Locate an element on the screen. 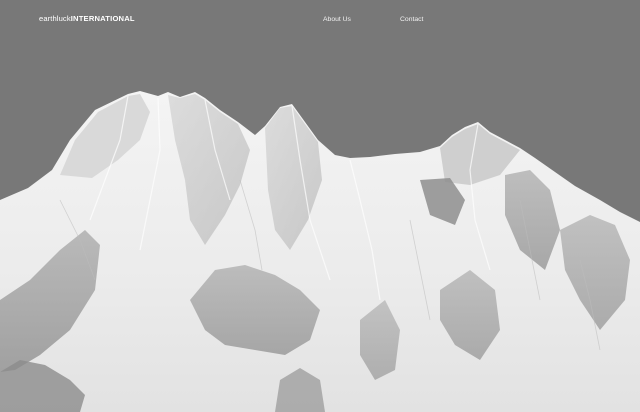  site-header: earthluckINTERNATIONAL About Us Contact is located at coordinates (320, 20).